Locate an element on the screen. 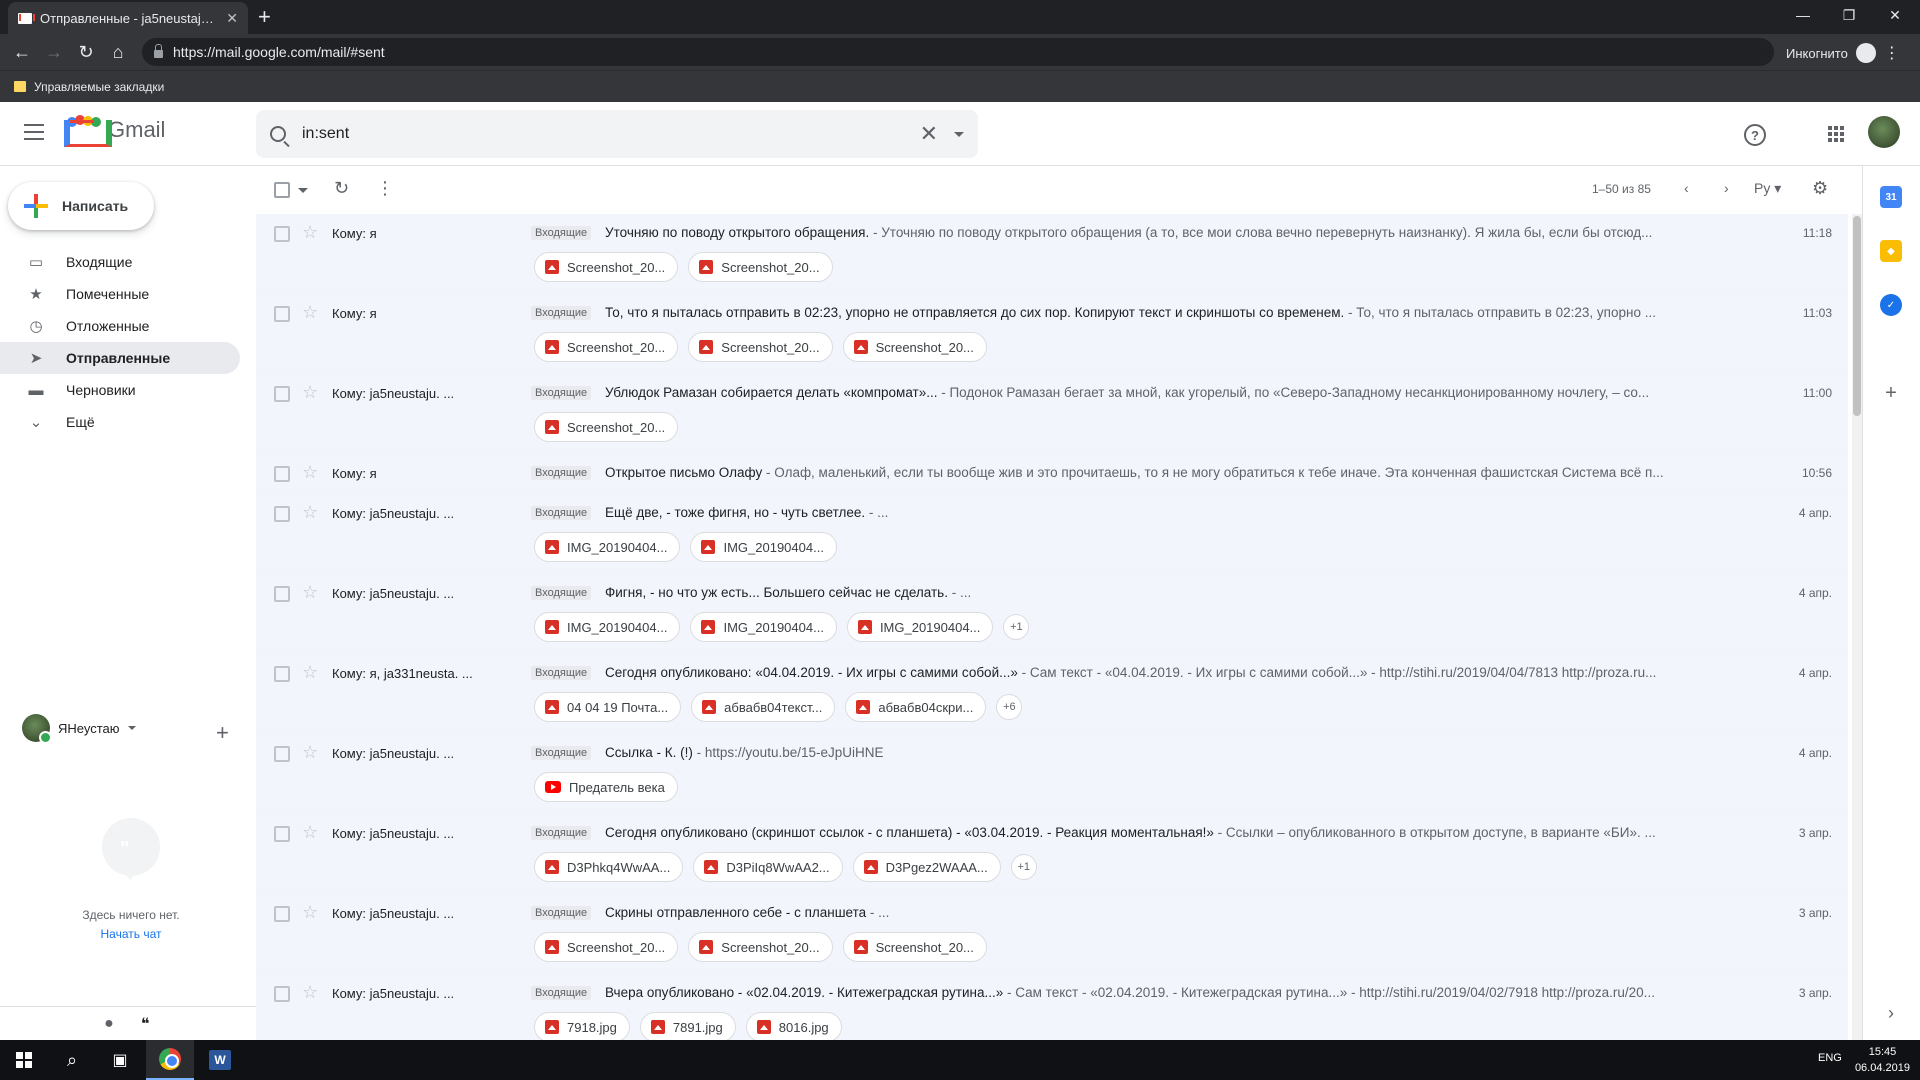  keep-icon: ◆ is located at coordinates (1891, 251).